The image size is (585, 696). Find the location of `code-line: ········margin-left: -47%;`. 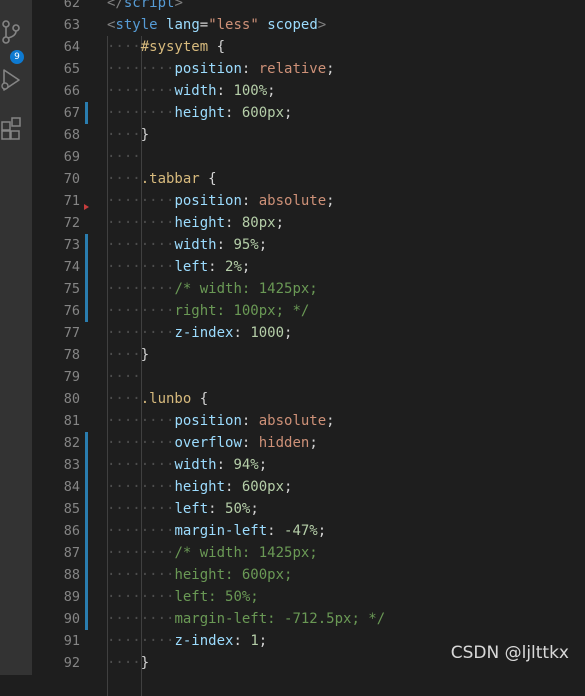

code-line: ········margin-left: -47%; is located at coordinates (216, 531).